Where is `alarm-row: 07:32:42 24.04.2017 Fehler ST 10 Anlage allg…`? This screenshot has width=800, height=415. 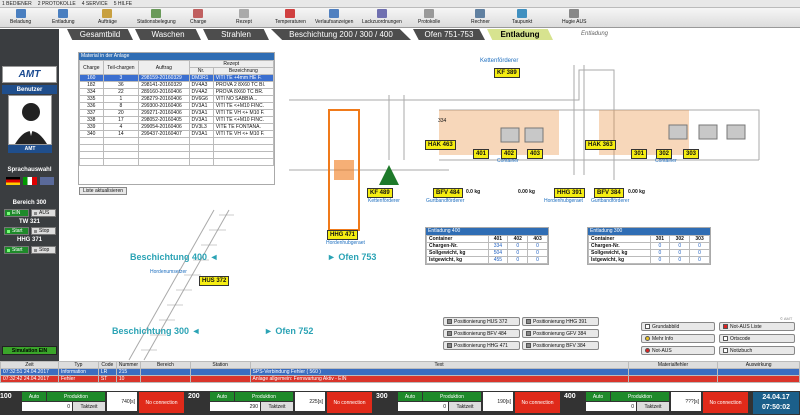 alarm-row: 07:32:42 24.04.2017 Fehler ST 10 Anlage allg… is located at coordinates (400, 379).